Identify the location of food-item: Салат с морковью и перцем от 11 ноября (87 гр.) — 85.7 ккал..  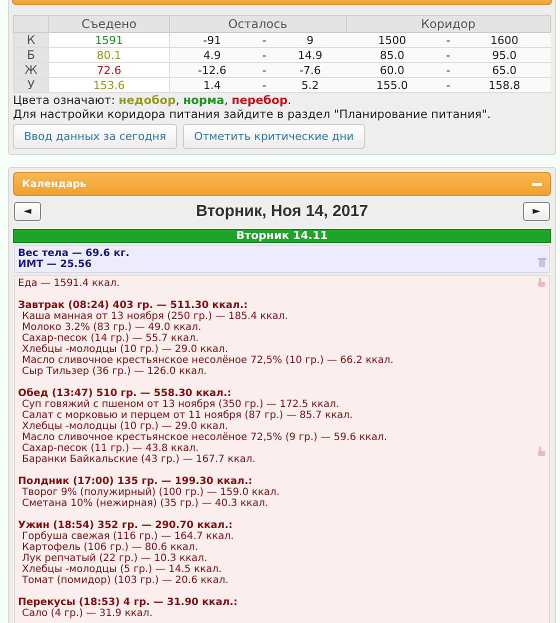
(187, 415).